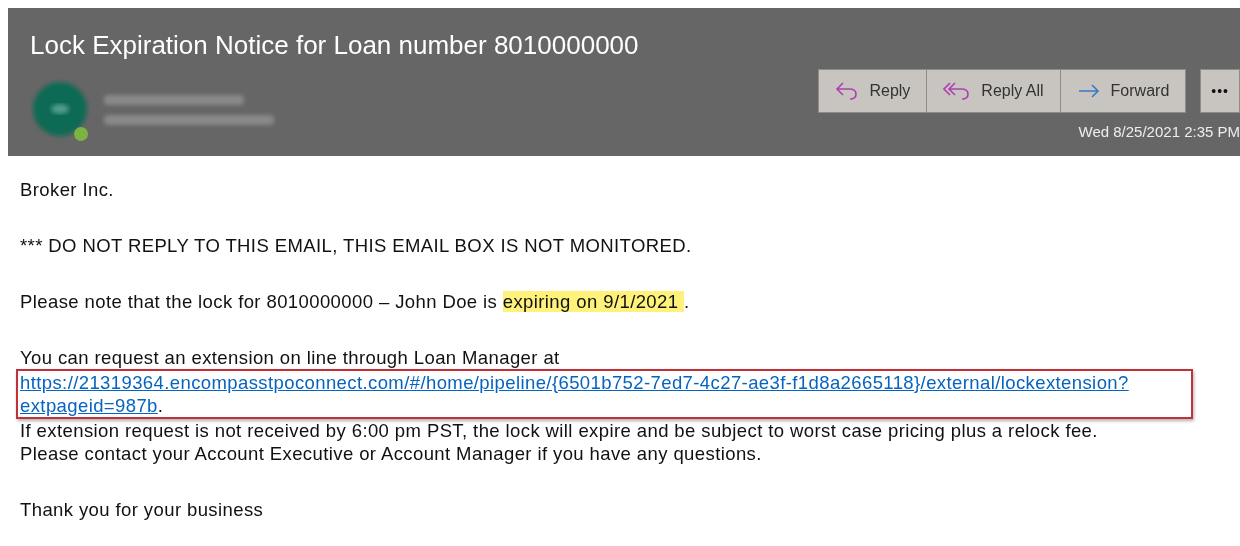  Describe the element at coordinates (160, 405) in the screenshot. I see `period-text: .` at that location.